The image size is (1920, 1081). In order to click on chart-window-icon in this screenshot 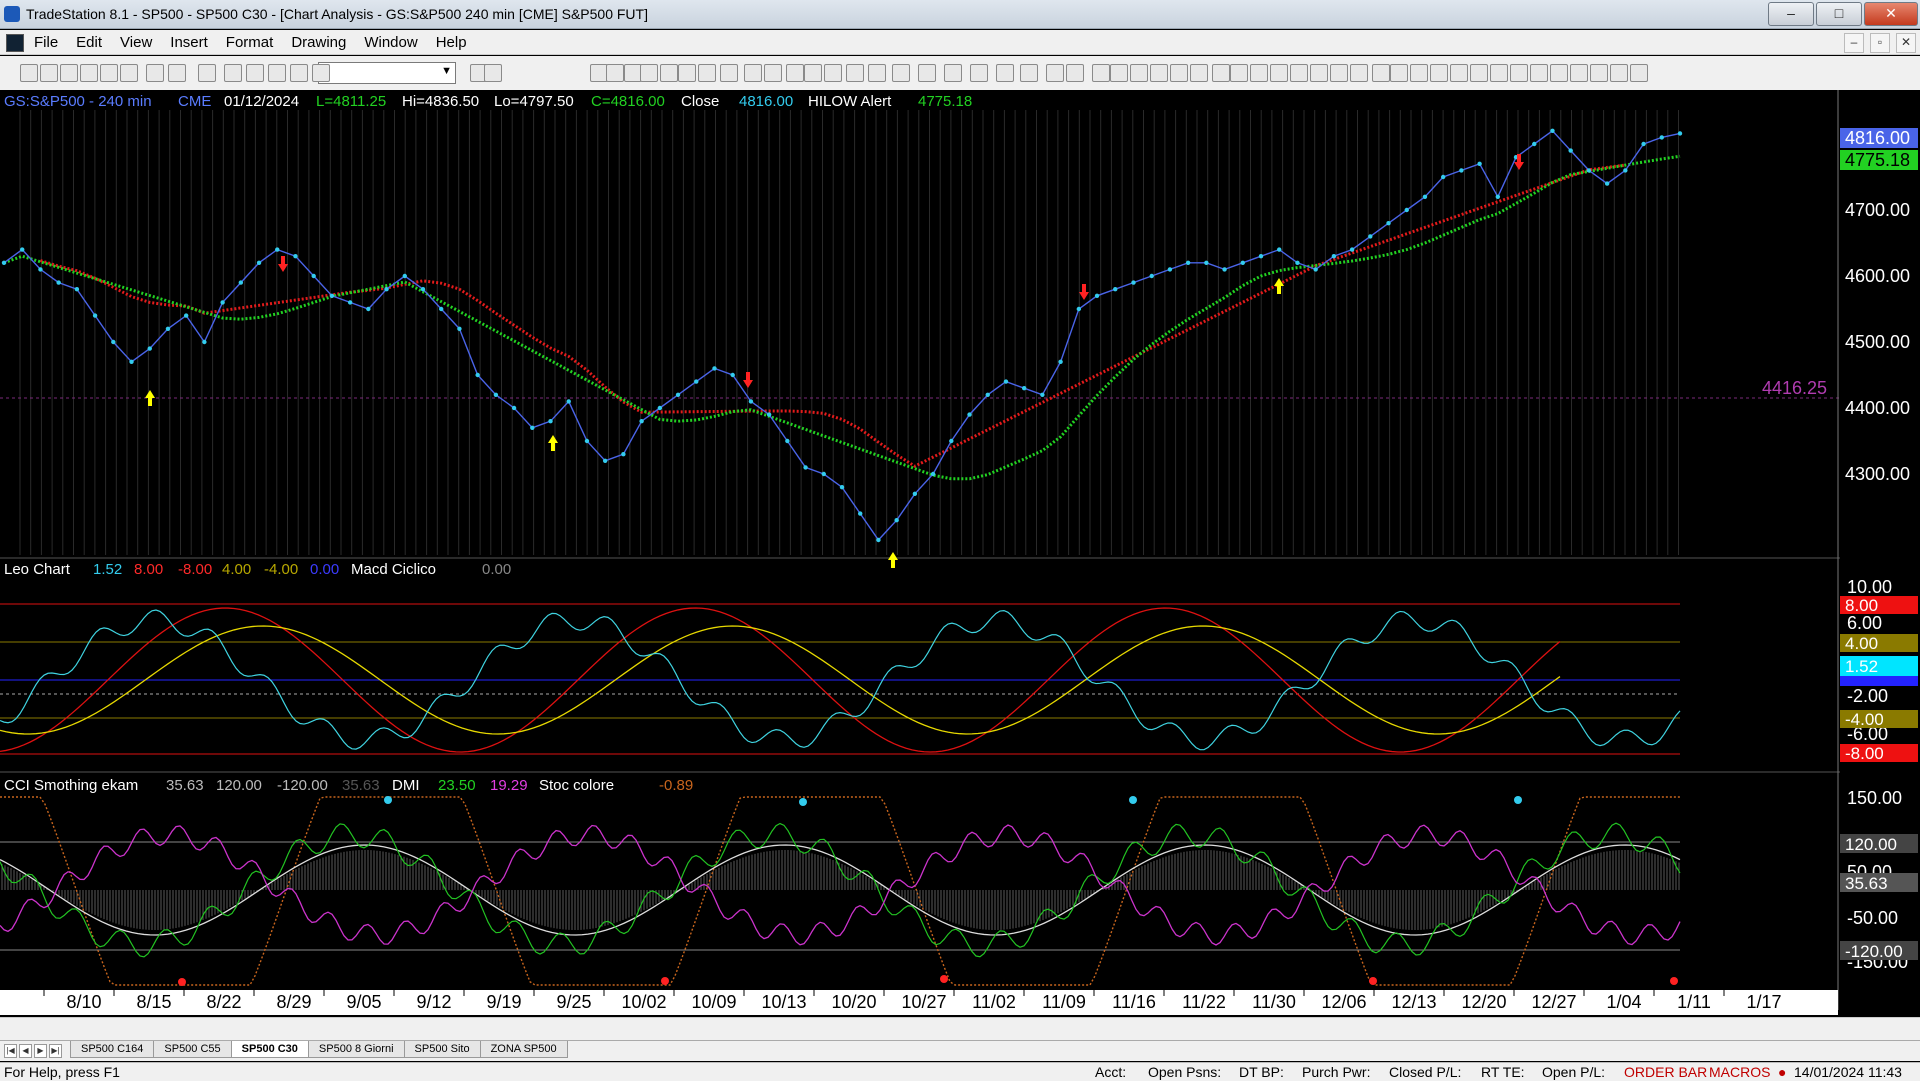, I will do `click(15, 43)`.